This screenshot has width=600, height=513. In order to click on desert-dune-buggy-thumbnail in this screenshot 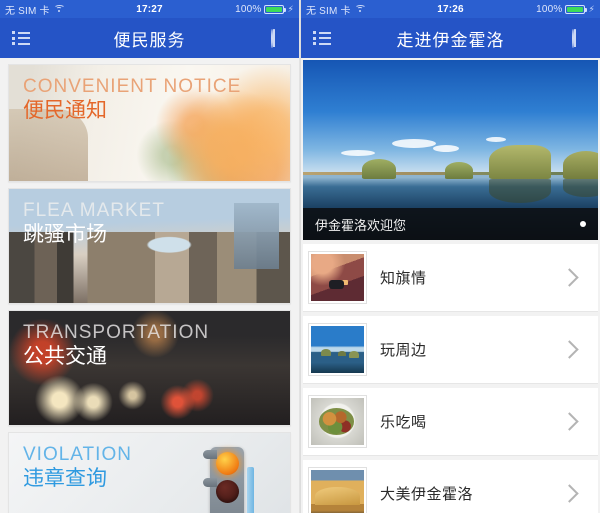, I will do `click(337, 277)`.